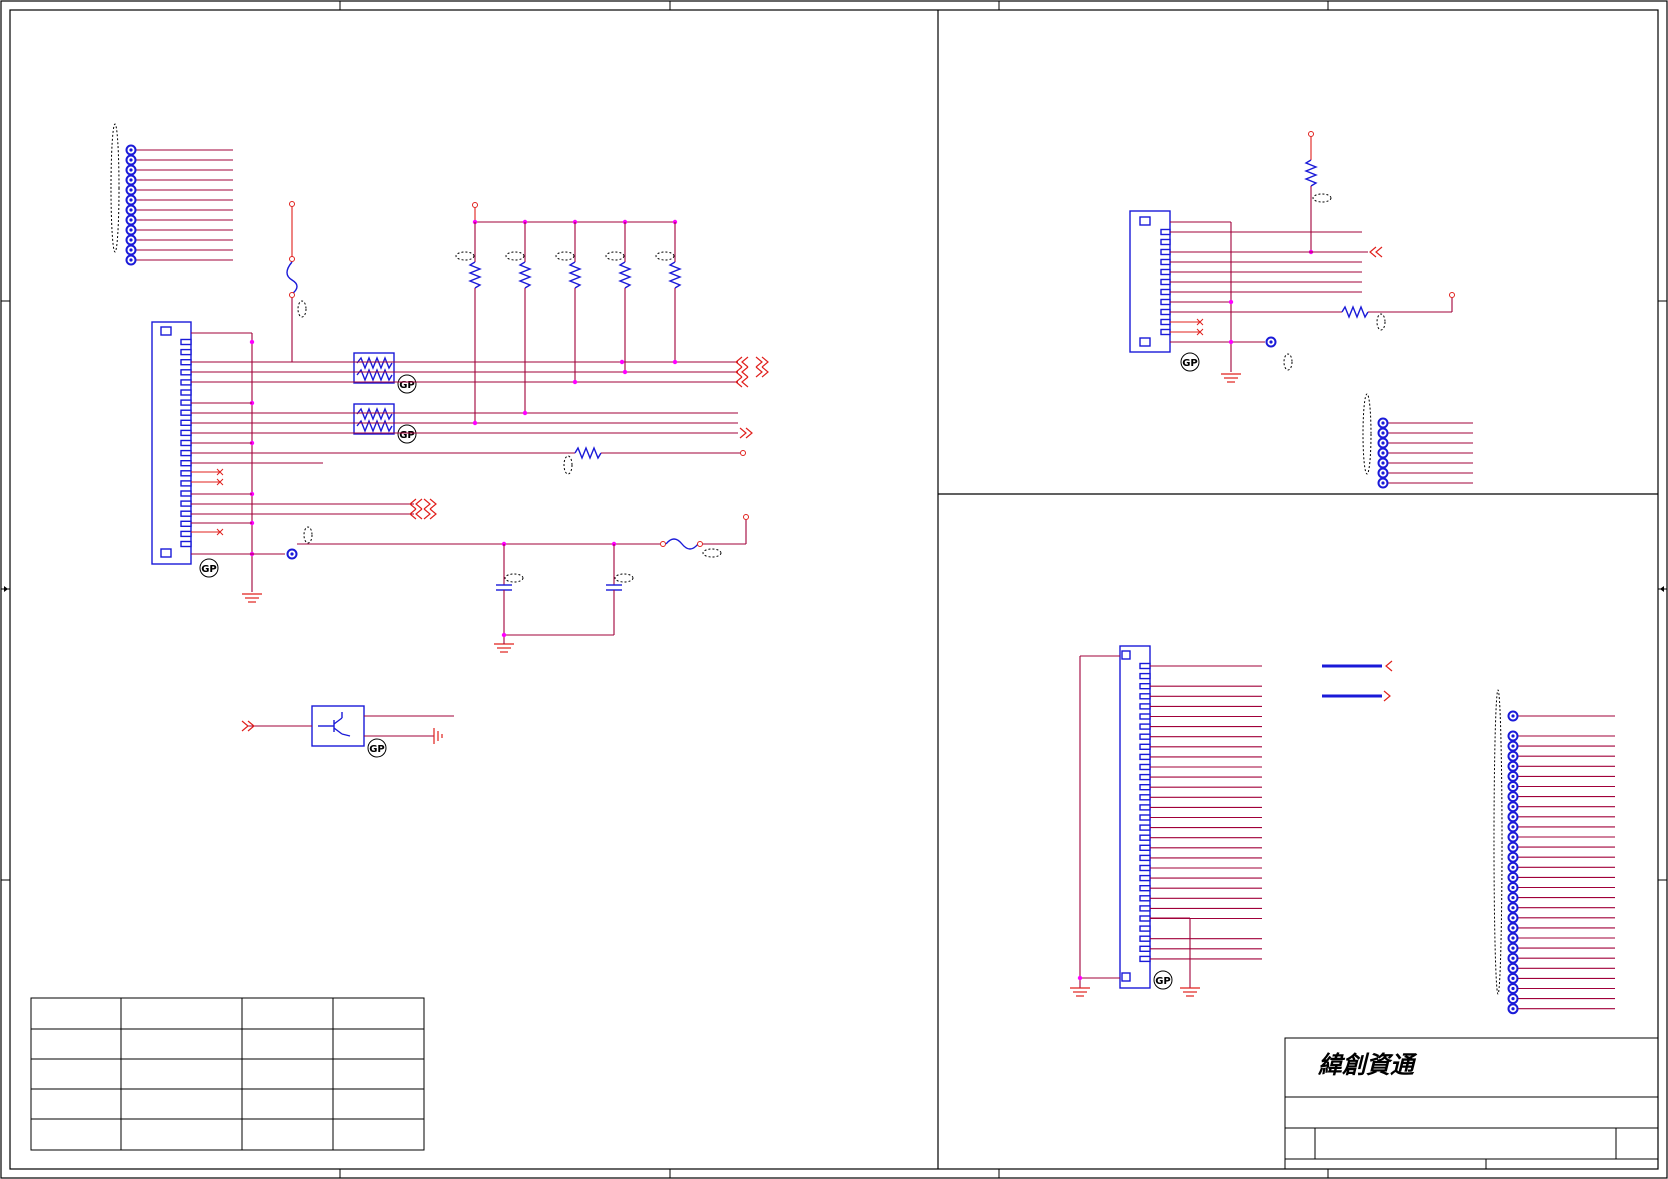  I want to click on test-point-column-right-top, so click(1417, 441).